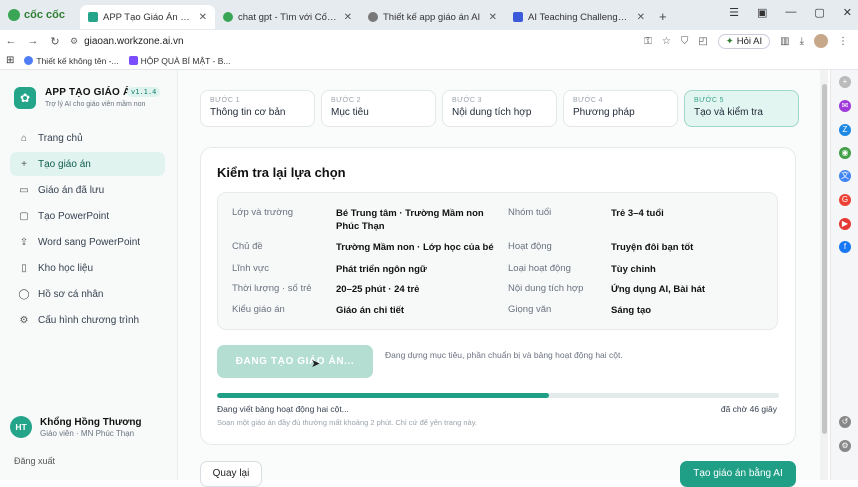 The height and width of the screenshot is (487, 858). What do you see at coordinates (74, 41) in the screenshot?
I see `site-info-icon: ⚙` at bounding box center [74, 41].